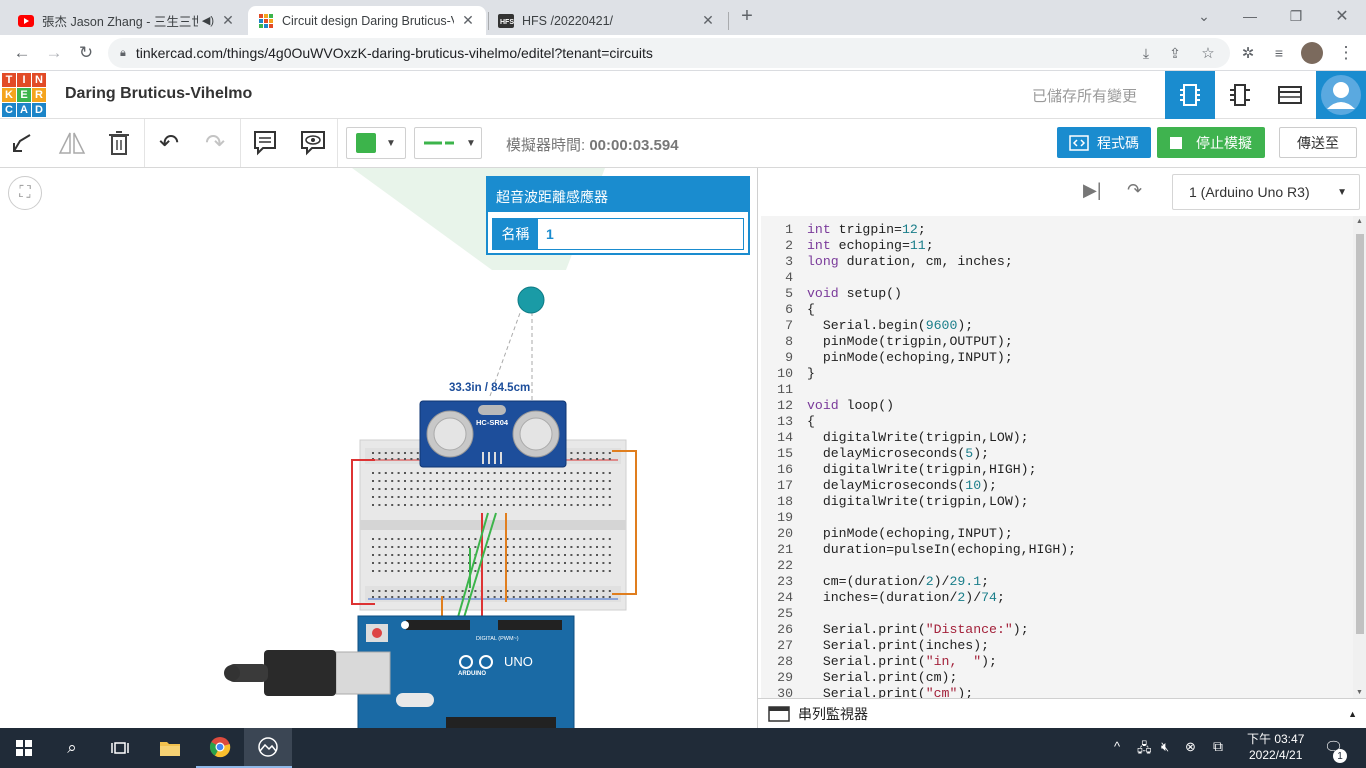 The width and height of the screenshot is (1366, 768). I want to click on restore-button: ❐, so click(1296, 16).